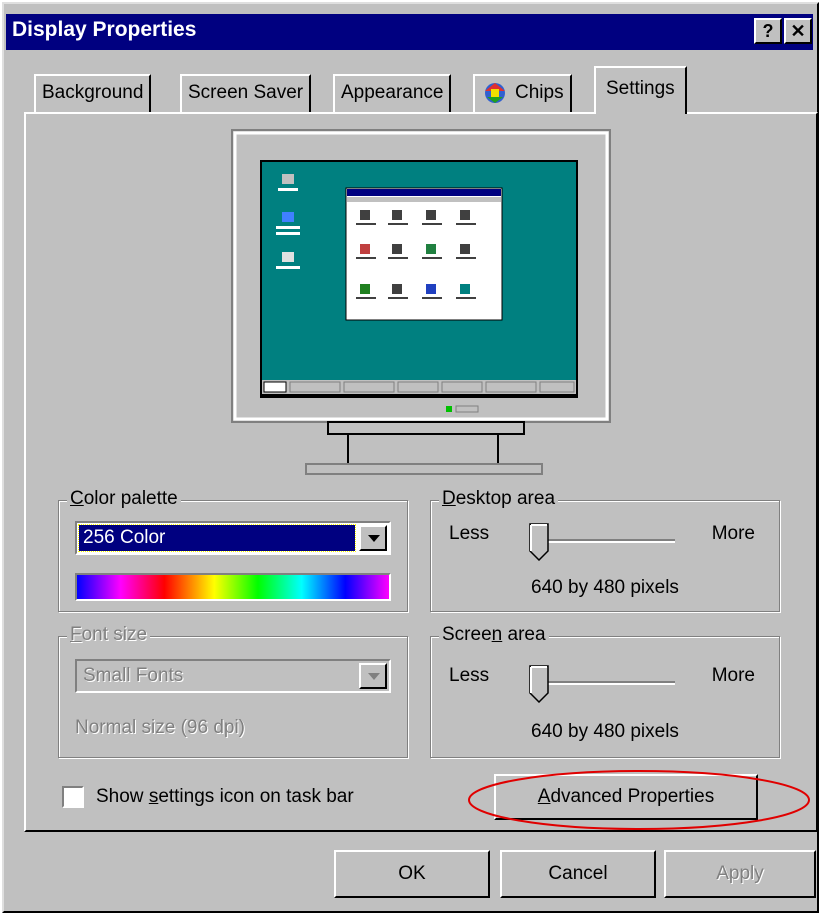 Image resolution: width=821 pixels, height=915 pixels. I want to click on color-palette-group: Color palette 256 Color, so click(233, 550).